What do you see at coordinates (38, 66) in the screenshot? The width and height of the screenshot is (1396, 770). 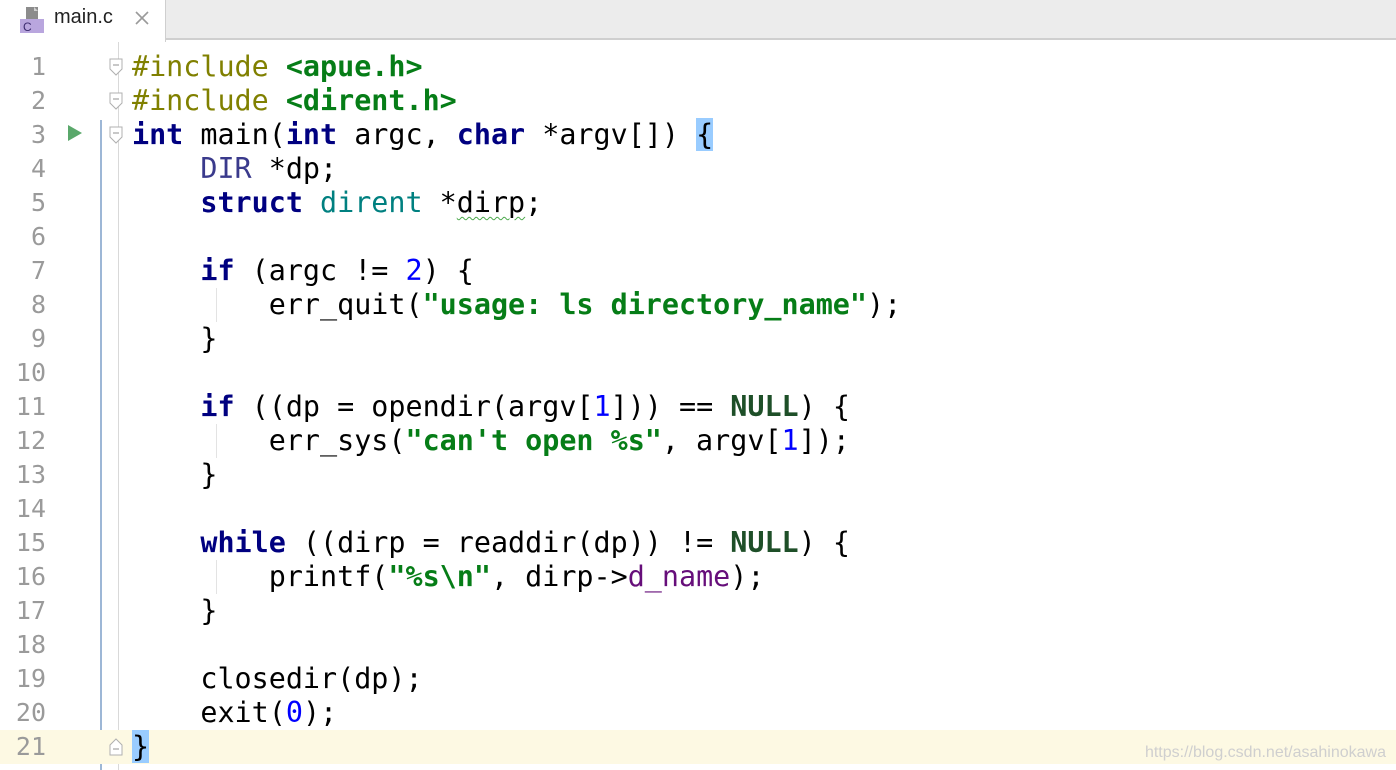 I see `line-number: 1` at bounding box center [38, 66].